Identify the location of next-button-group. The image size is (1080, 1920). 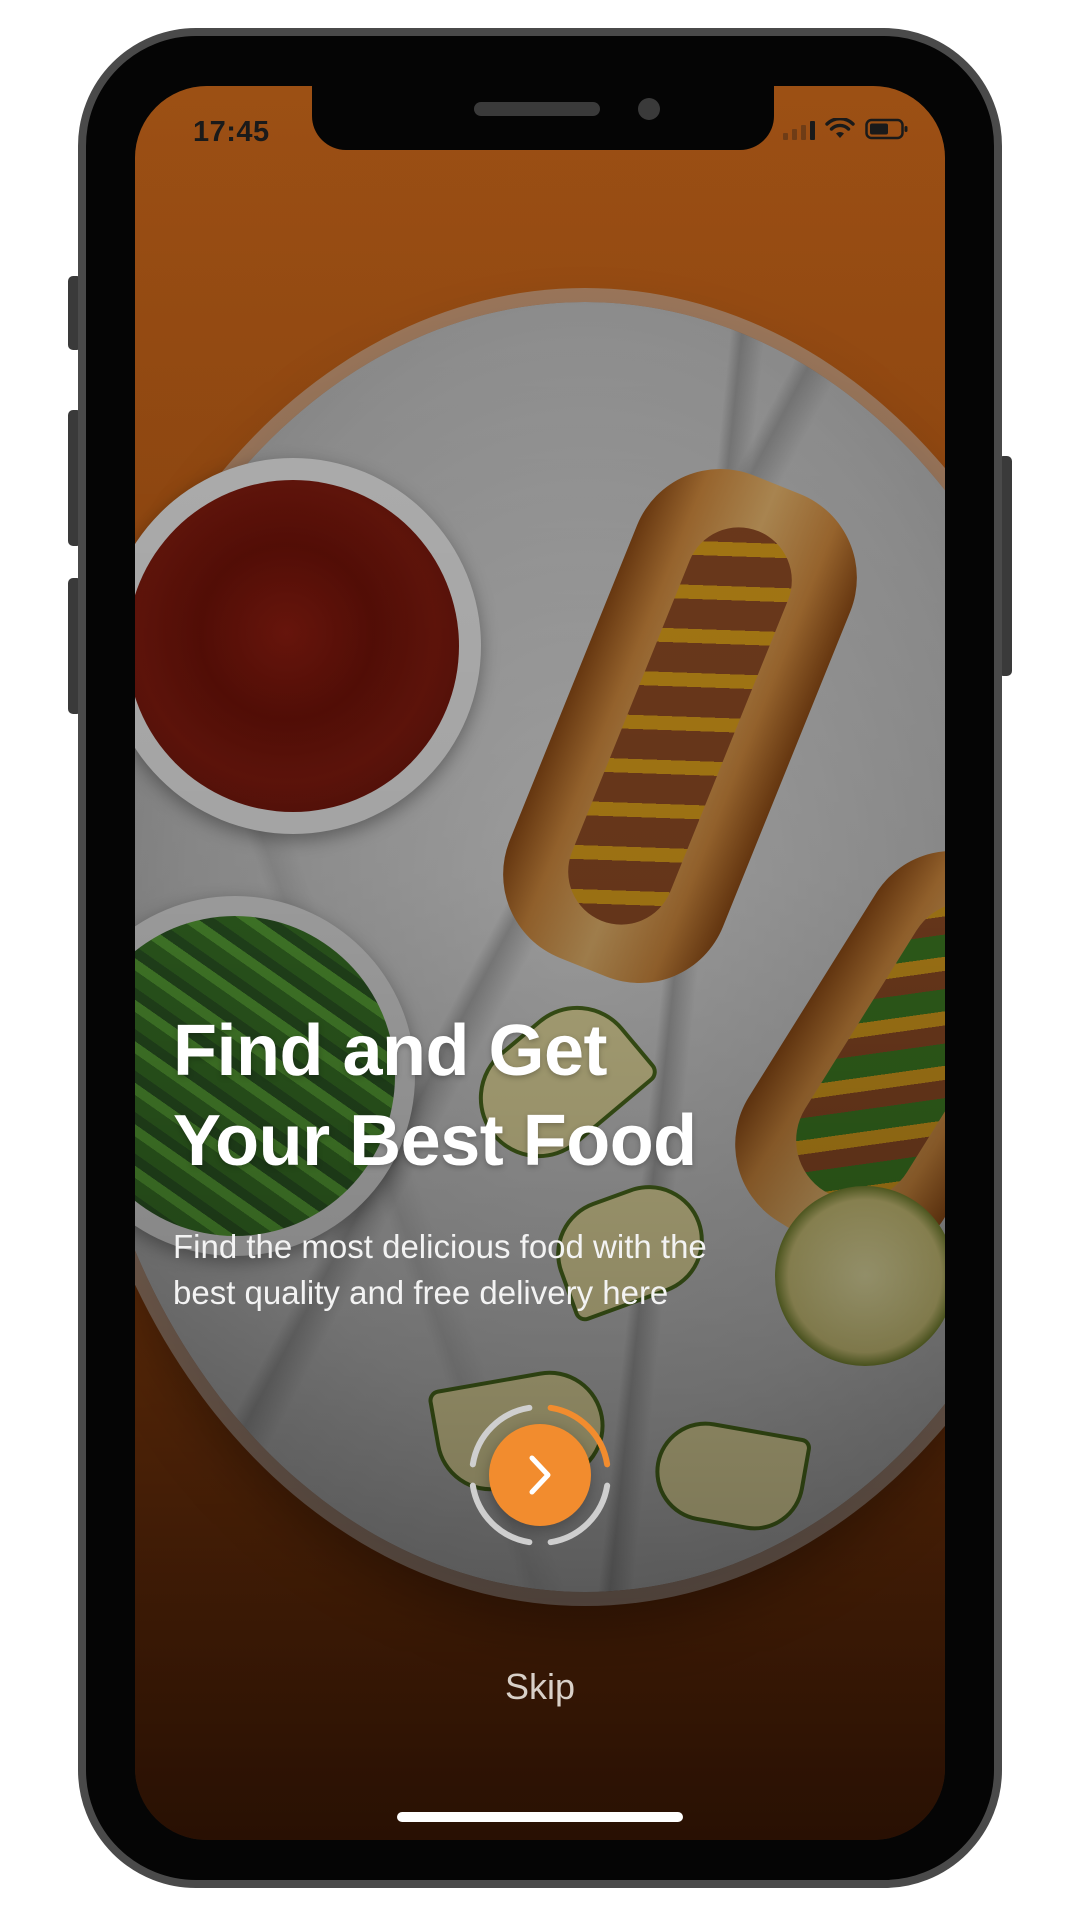
(540, 1475).